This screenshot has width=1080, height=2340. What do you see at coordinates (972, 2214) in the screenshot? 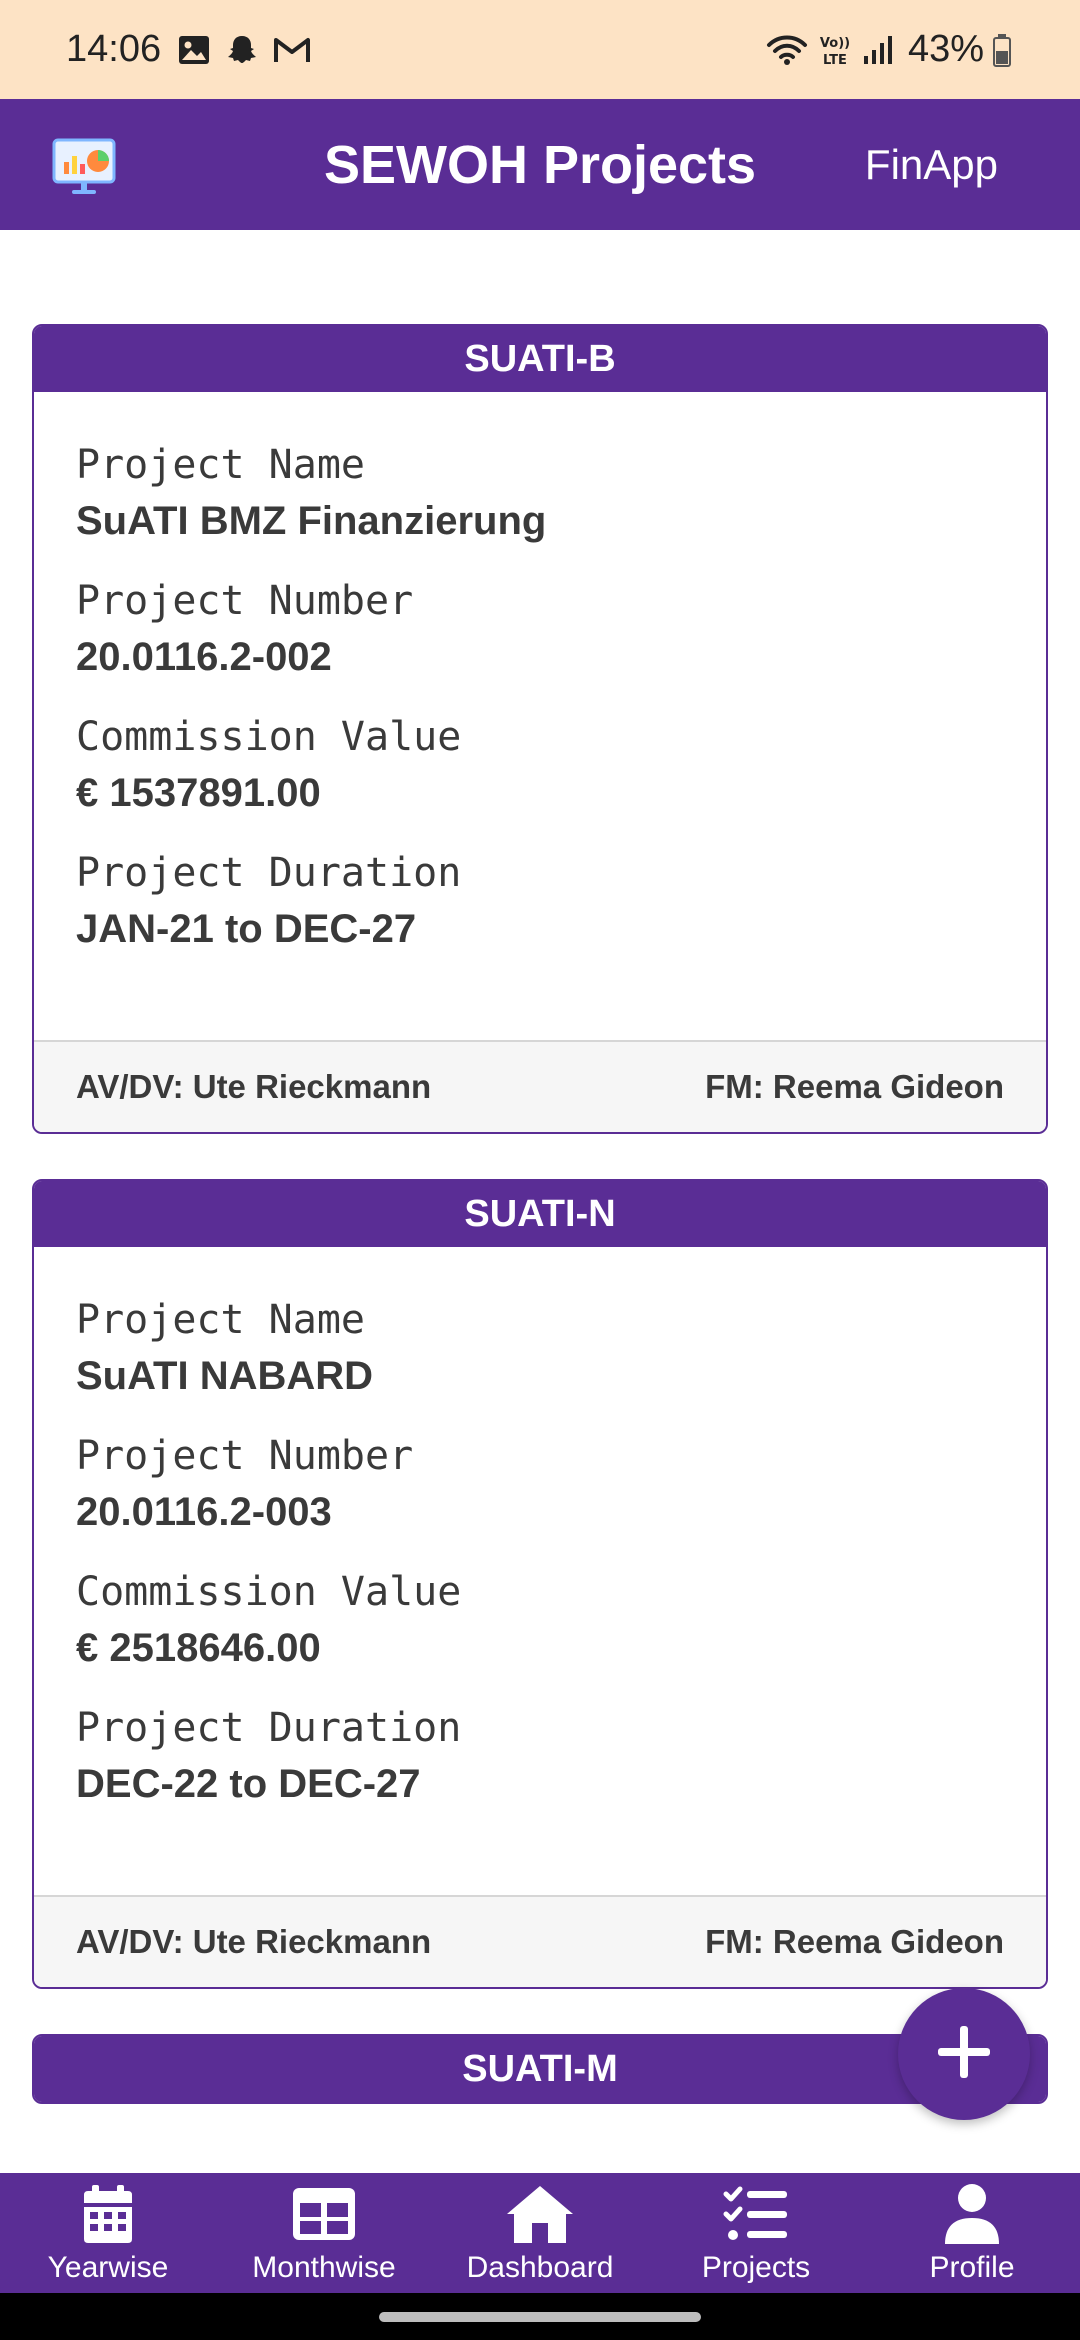
I see `user-icon` at bounding box center [972, 2214].